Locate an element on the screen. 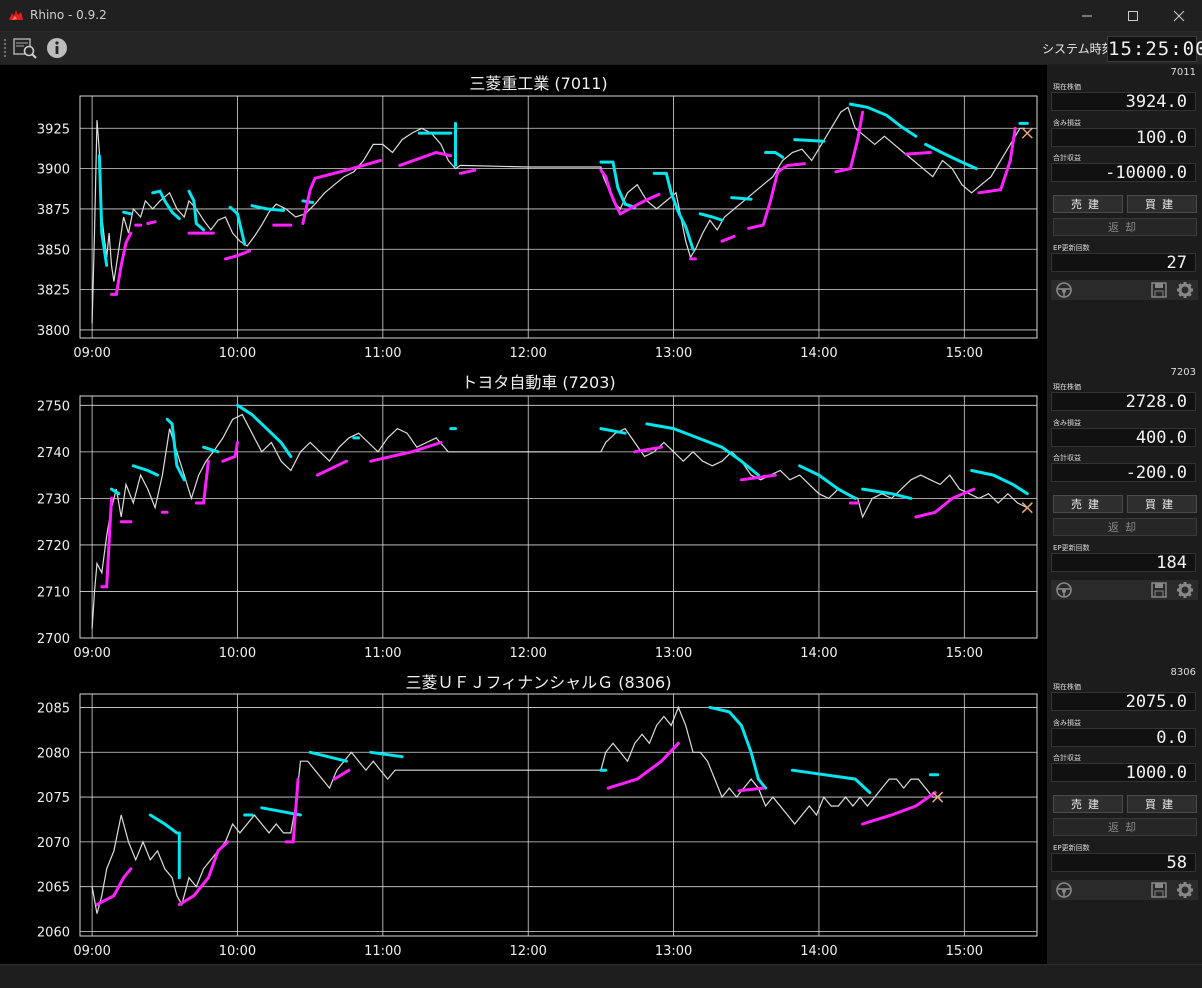 This screenshot has height=988, width=1202. rhino-app-icon is located at coordinates (16, 15).